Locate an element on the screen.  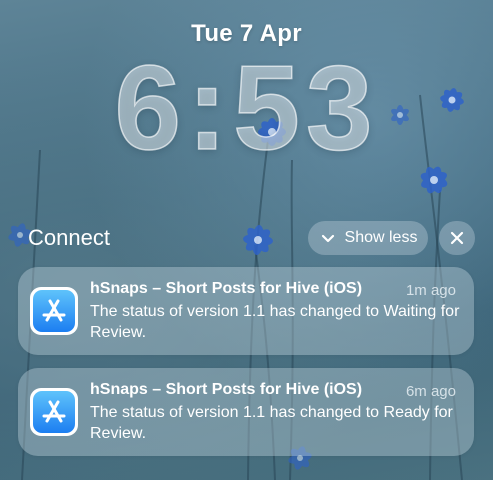
show-less-button: Show less is located at coordinates (368, 238).